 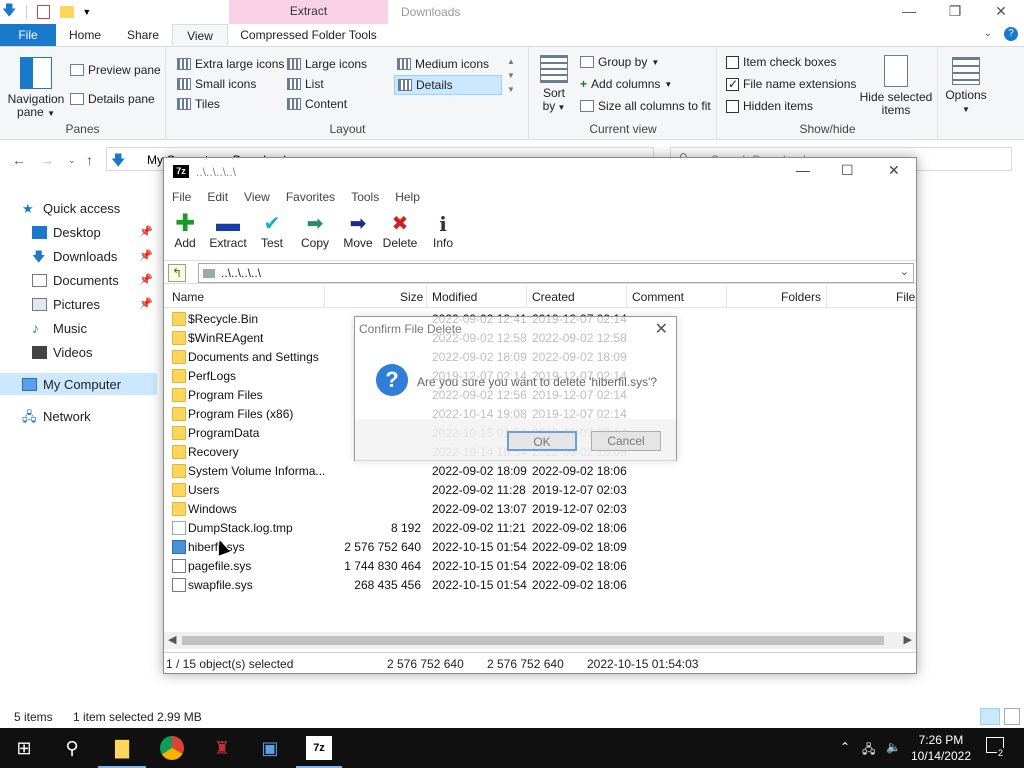 I want to click on chevron-up-icon: ⌃, so click(x=845, y=747).